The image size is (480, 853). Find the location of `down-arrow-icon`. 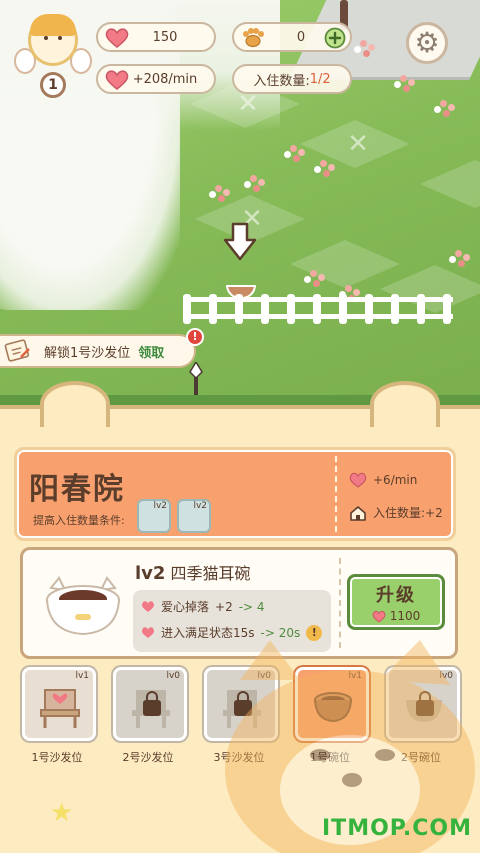

down-arrow-icon is located at coordinates (240, 241).